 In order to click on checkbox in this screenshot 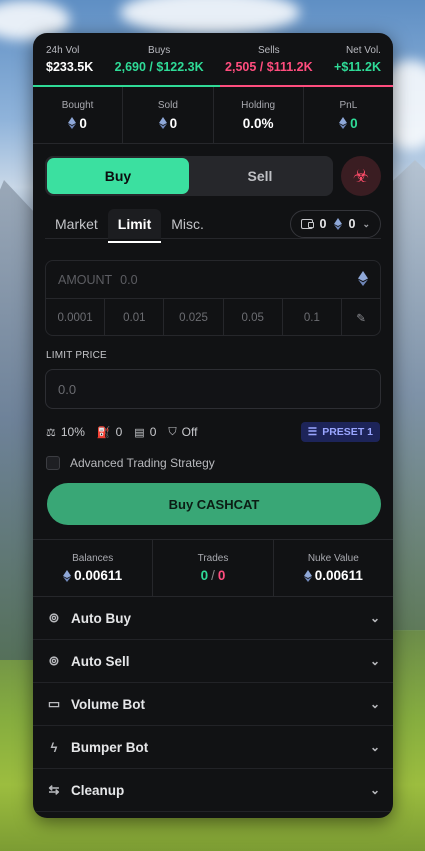, I will do `click(53, 463)`.